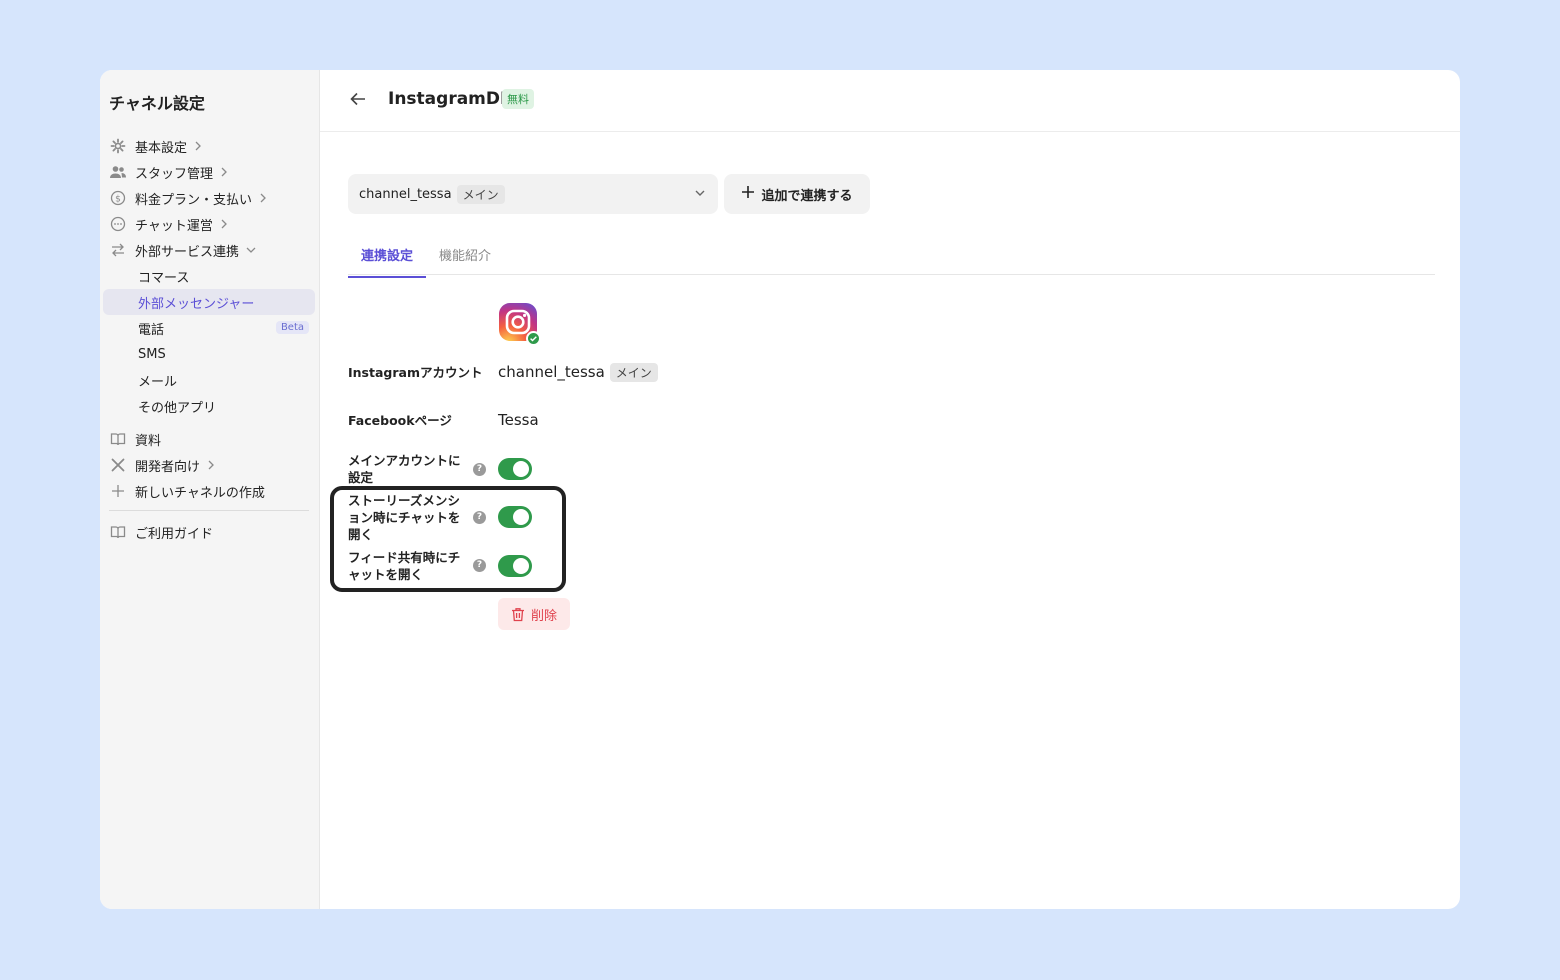 This screenshot has width=1560, height=980. What do you see at coordinates (404, 566) in the screenshot?
I see `feed-share-label: フィード共有時にチャットを開く` at bounding box center [404, 566].